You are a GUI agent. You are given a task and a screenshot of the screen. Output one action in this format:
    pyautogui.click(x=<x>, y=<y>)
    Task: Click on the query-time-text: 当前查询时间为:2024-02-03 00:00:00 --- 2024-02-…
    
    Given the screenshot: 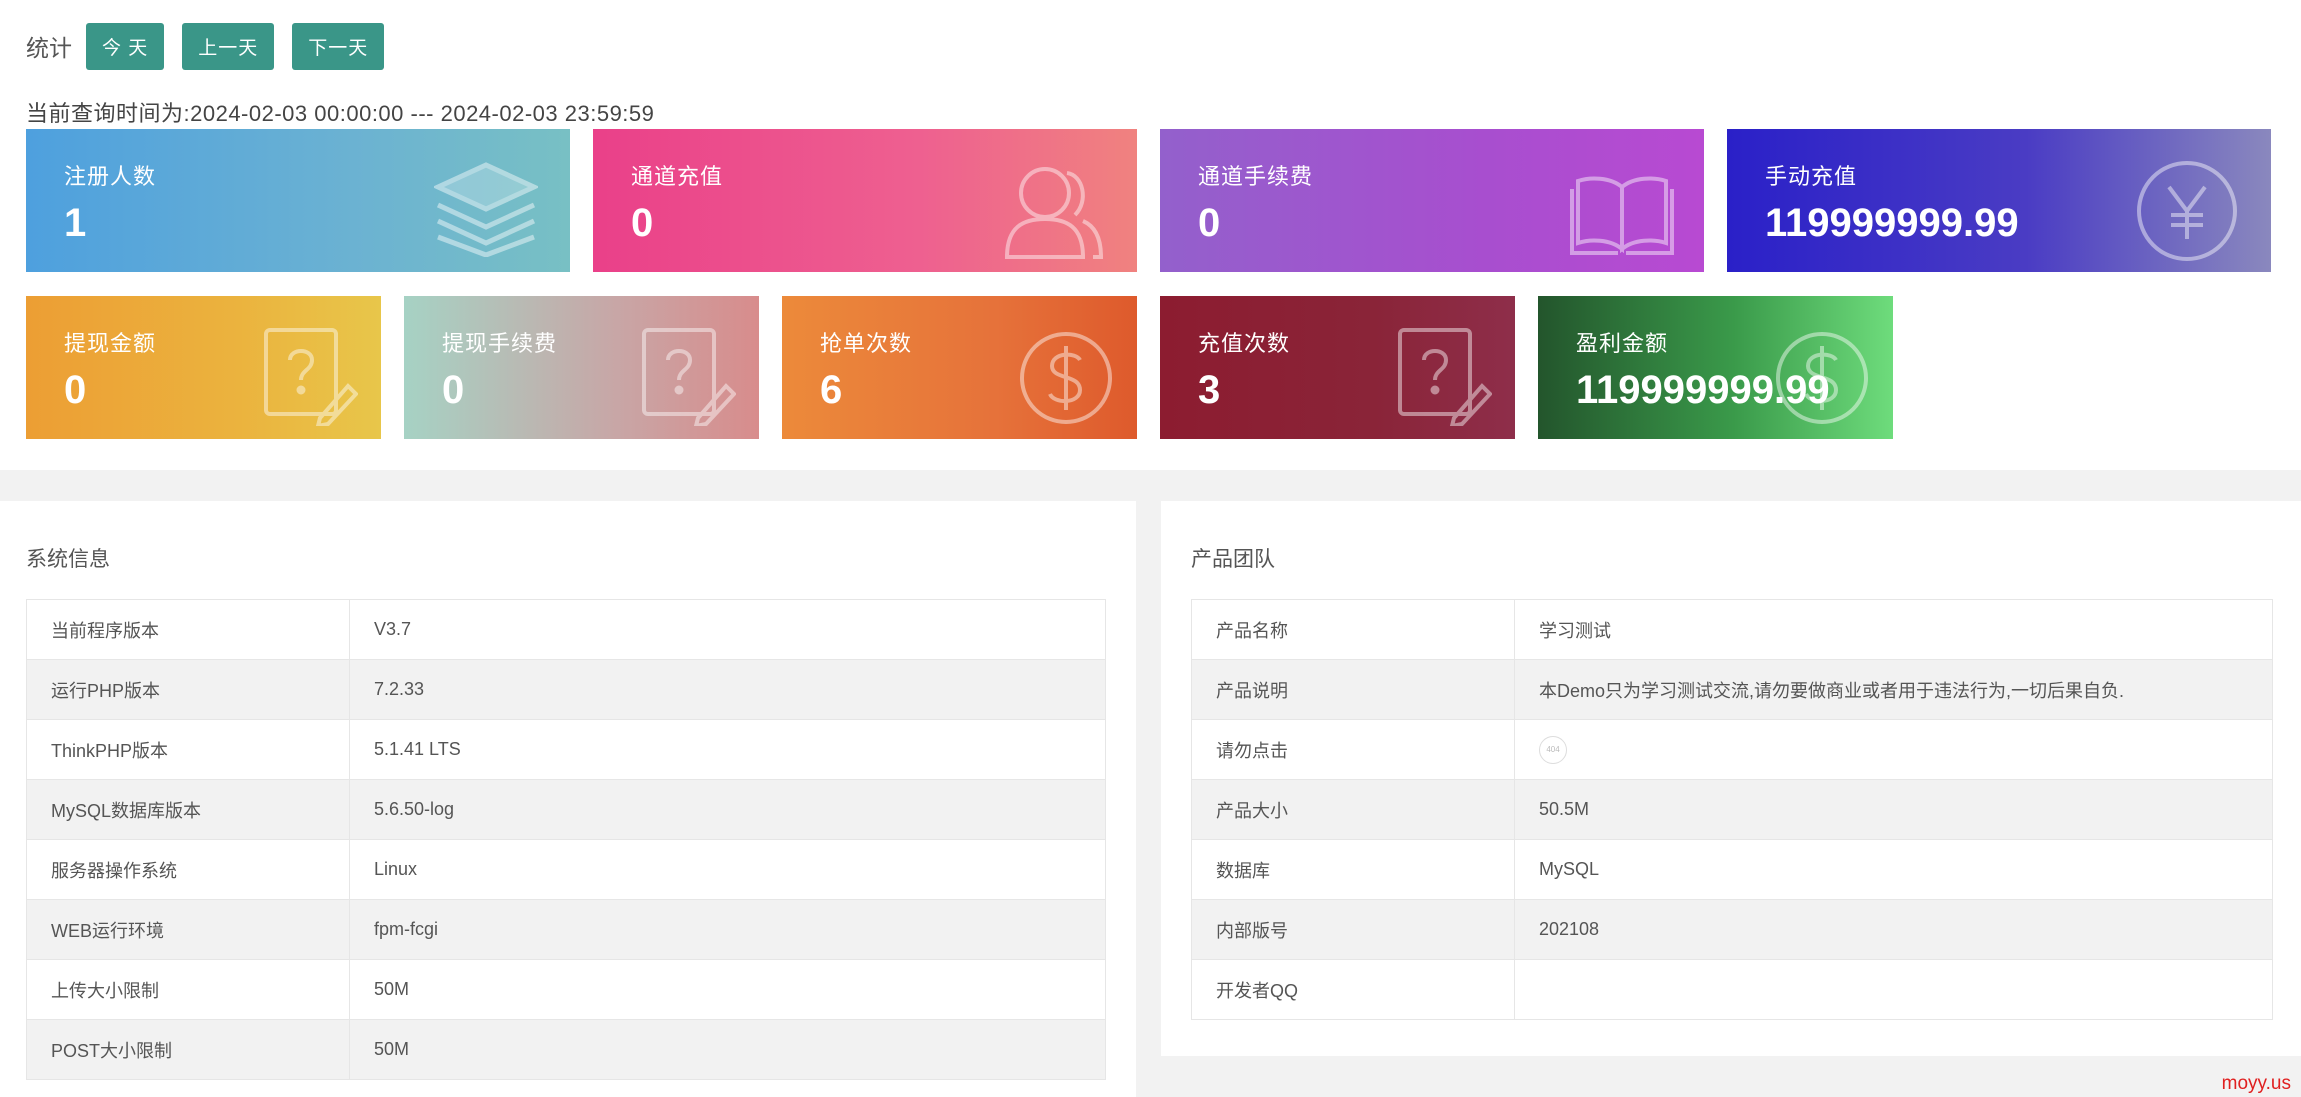 What is the action you would take?
    pyautogui.click(x=340, y=113)
    